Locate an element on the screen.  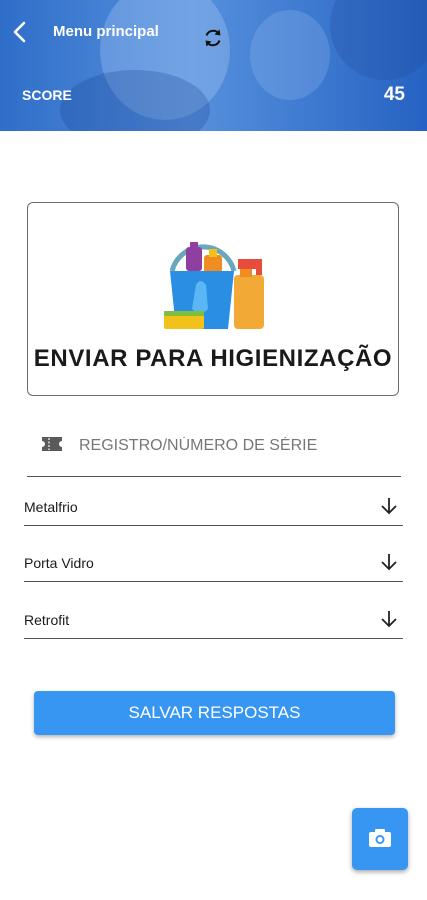
page-title: Menu principal is located at coordinates (106, 31).